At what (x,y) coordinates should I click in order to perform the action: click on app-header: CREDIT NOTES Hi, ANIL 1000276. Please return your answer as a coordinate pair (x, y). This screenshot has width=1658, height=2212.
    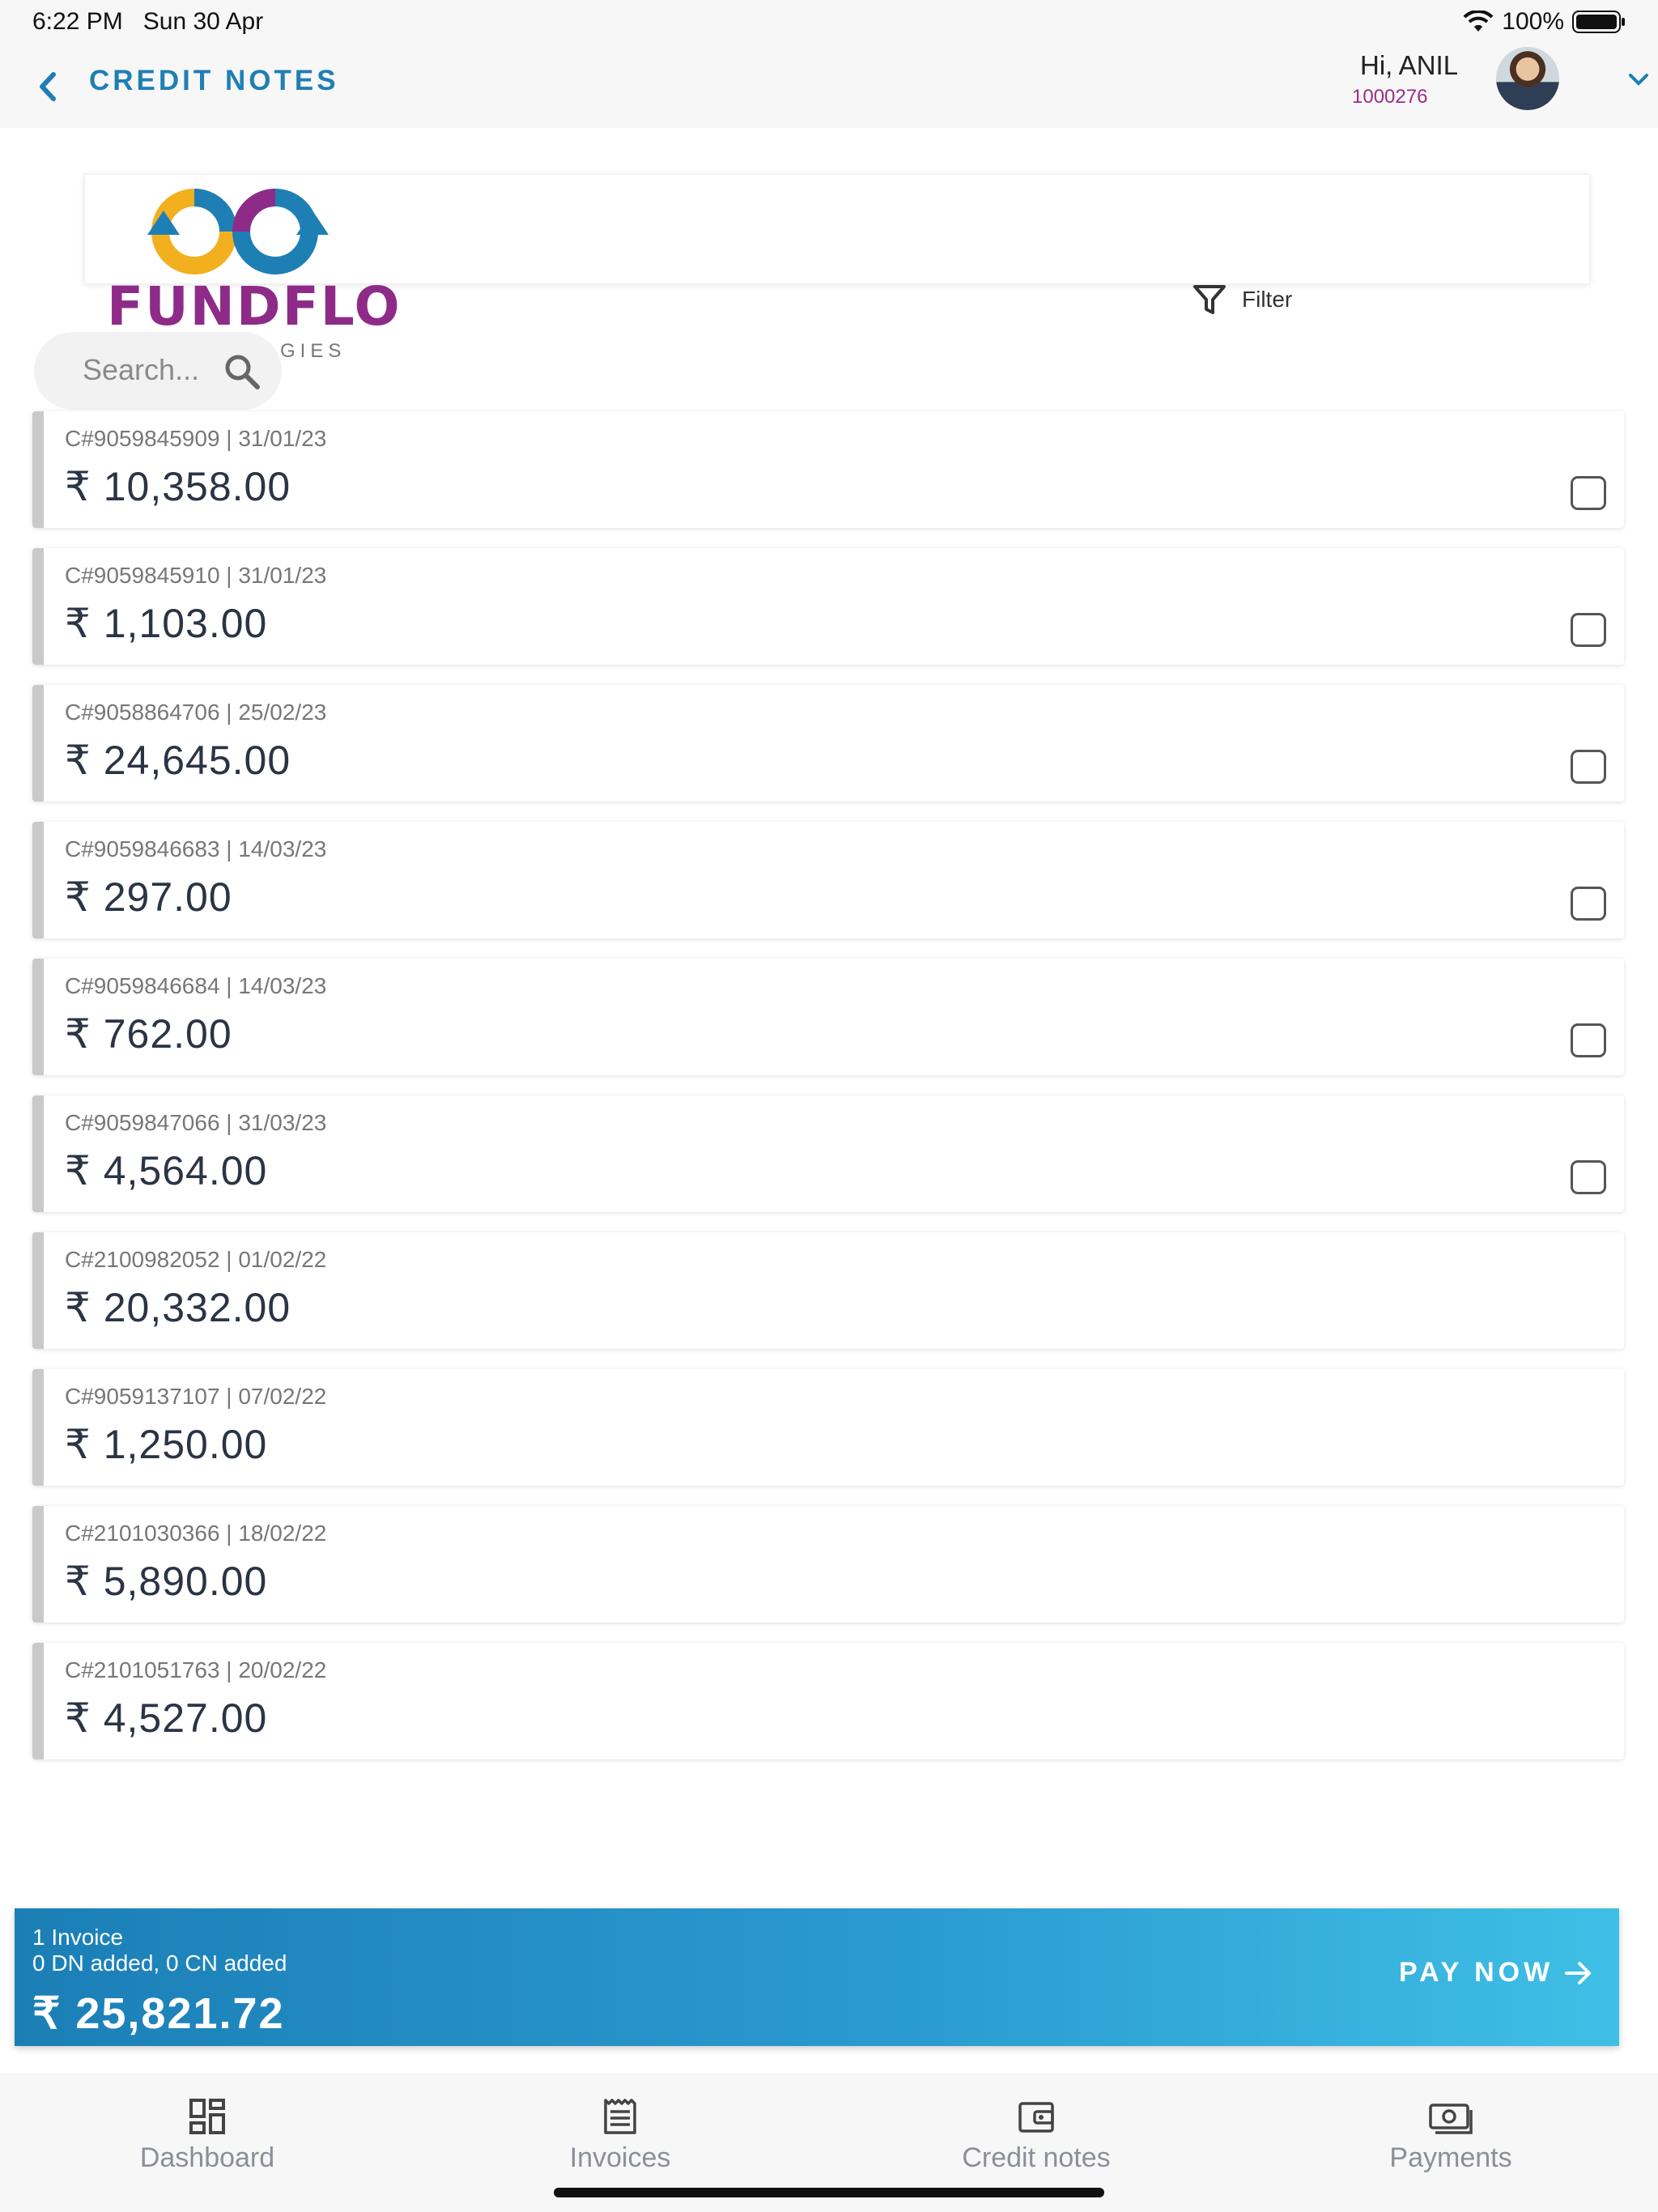
    Looking at the image, I should click on (829, 87).